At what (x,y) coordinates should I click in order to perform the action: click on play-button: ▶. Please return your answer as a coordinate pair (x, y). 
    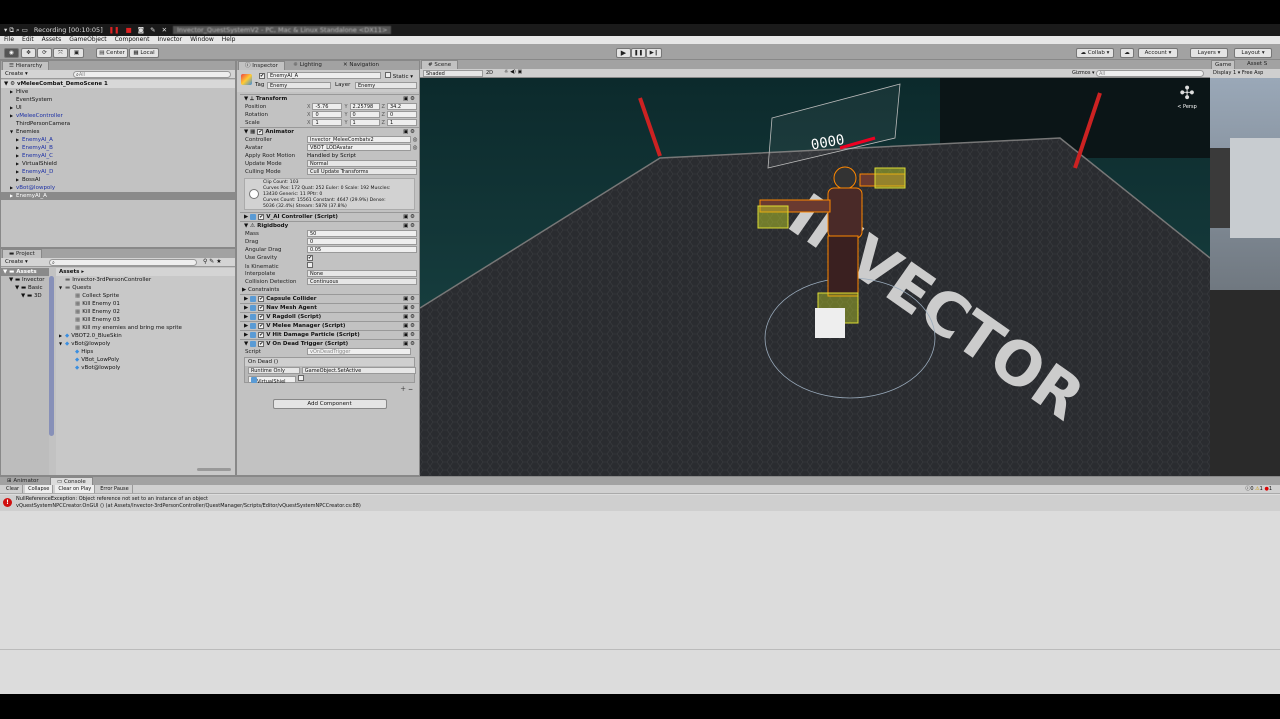
    Looking at the image, I should click on (623, 53).